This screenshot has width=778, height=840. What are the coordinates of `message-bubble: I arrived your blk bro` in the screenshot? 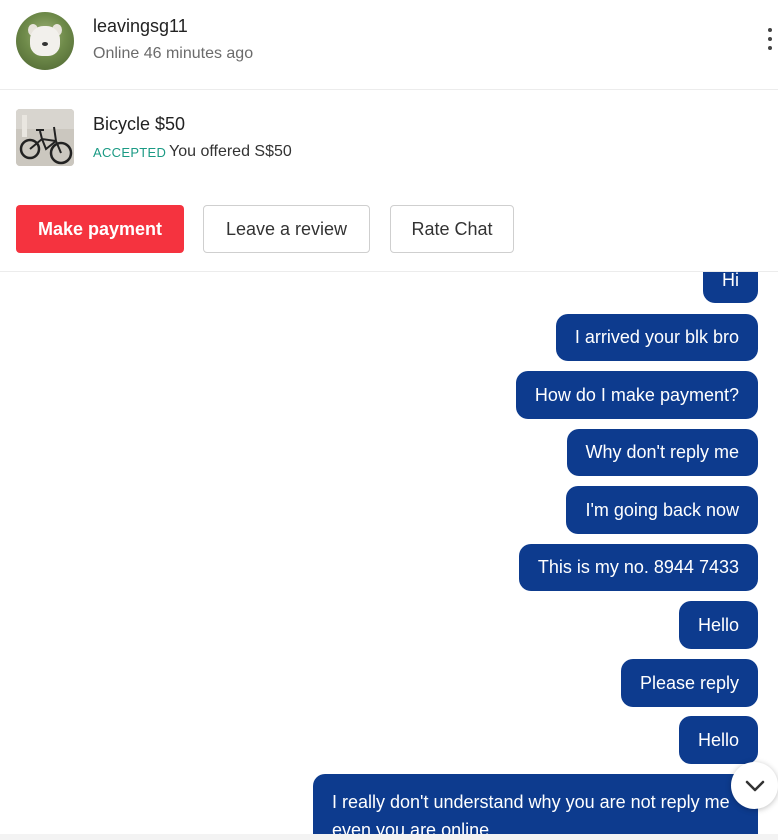 It's located at (656, 337).